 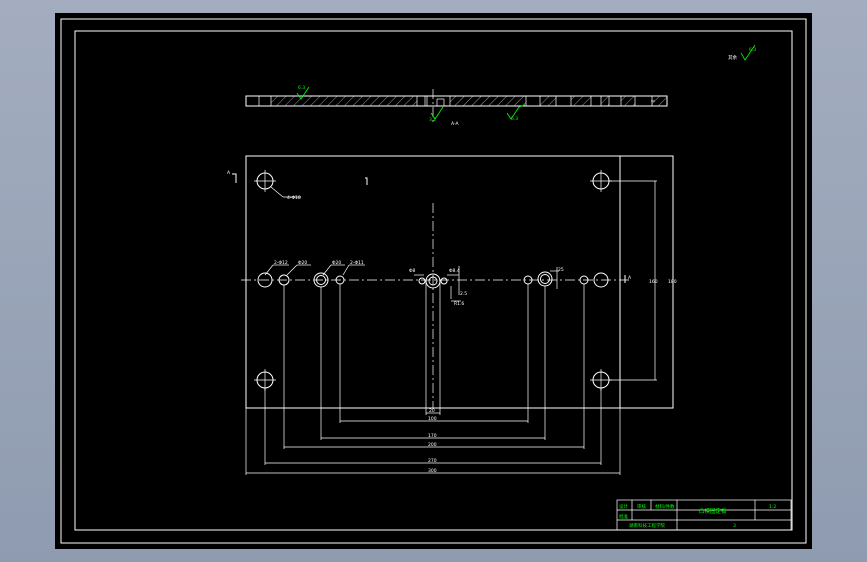 I want to click on drawing-annotation-text: 180, so click(x=672, y=282).